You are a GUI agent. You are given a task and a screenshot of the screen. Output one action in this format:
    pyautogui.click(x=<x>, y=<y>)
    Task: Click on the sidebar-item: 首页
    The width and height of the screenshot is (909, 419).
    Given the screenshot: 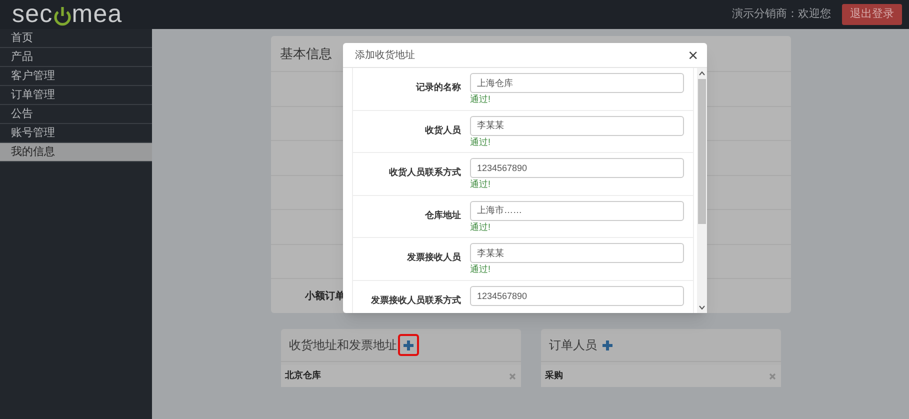 What is the action you would take?
    pyautogui.click(x=76, y=38)
    